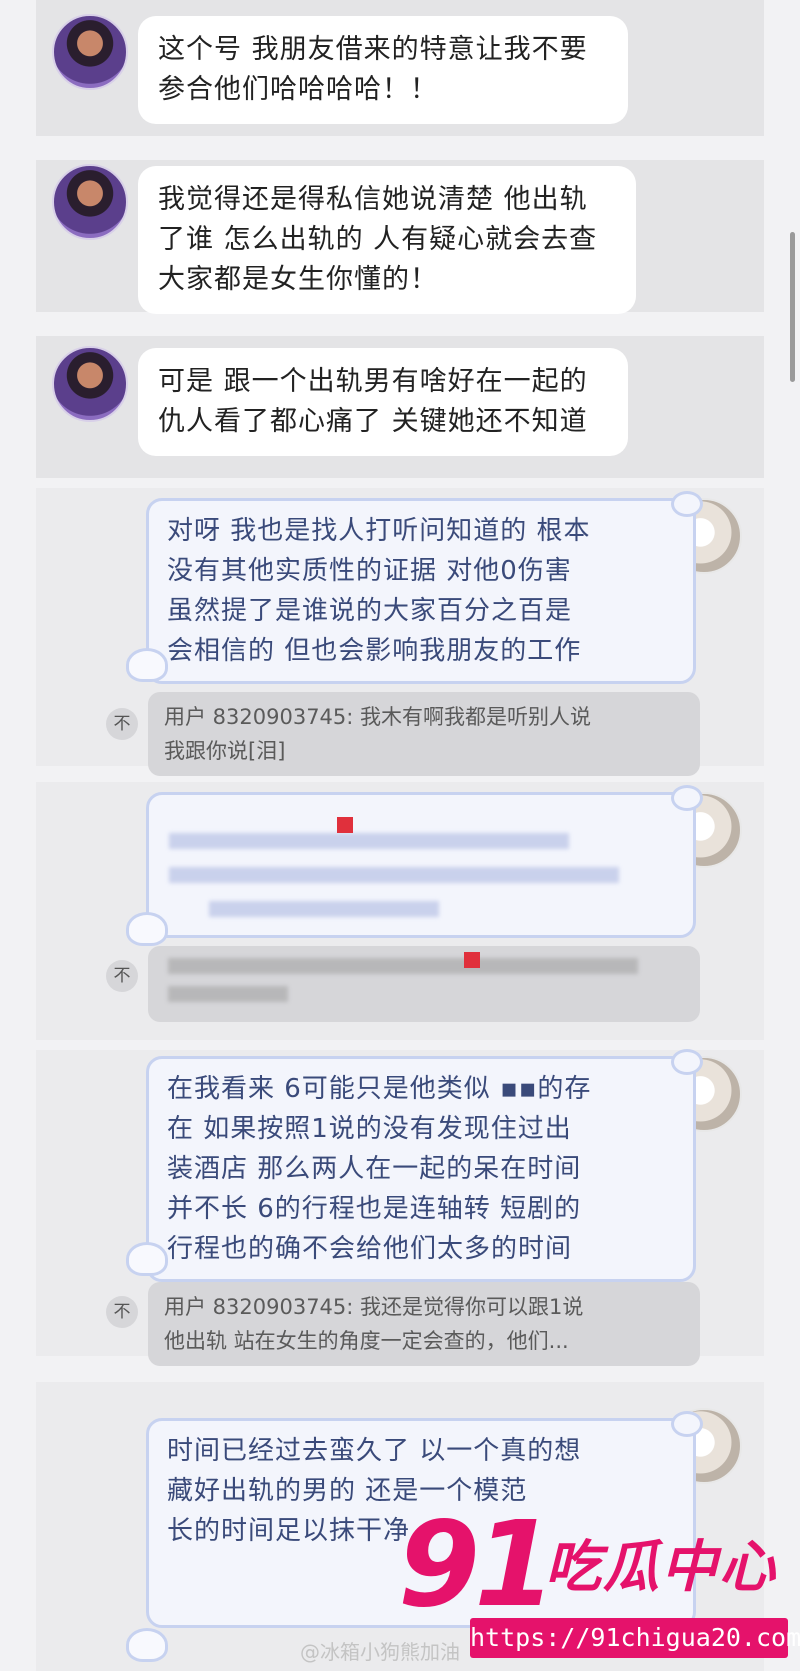 The image size is (800, 1671). What do you see at coordinates (383, 70) in the screenshot?
I see `message-bubble: 这个号 我朋友借来的特意让我不要 参合他们哈哈哈哈！！` at bounding box center [383, 70].